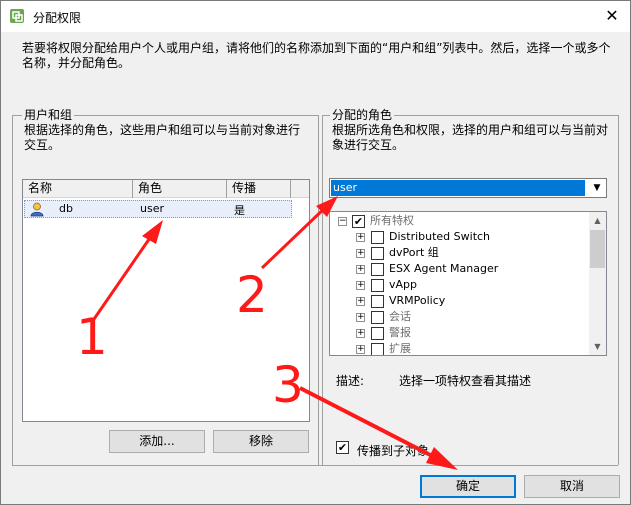 Image resolution: width=631 pixels, height=505 pixels. I want to click on scroll-up-icon: ▲, so click(597, 220).